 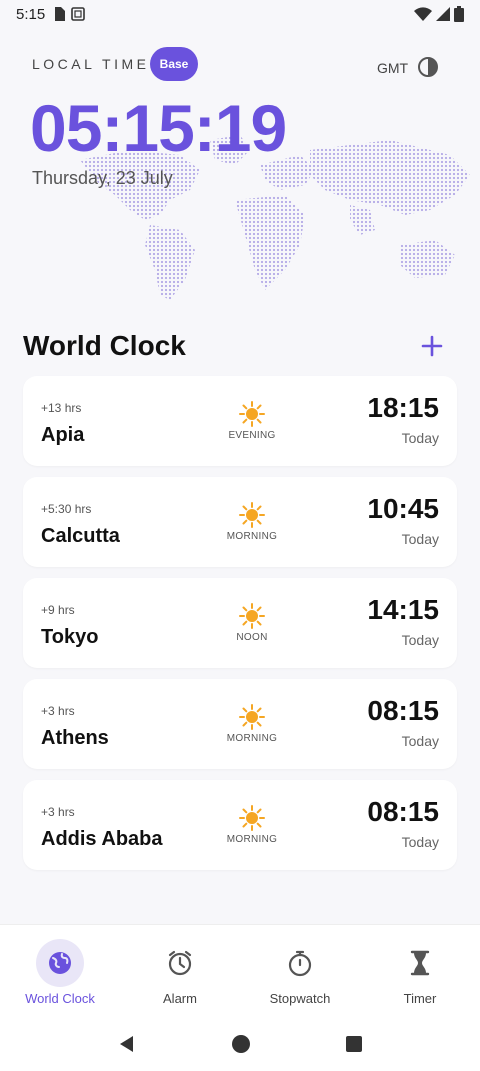 I want to click on city-name: Calcutta, so click(x=80, y=536).